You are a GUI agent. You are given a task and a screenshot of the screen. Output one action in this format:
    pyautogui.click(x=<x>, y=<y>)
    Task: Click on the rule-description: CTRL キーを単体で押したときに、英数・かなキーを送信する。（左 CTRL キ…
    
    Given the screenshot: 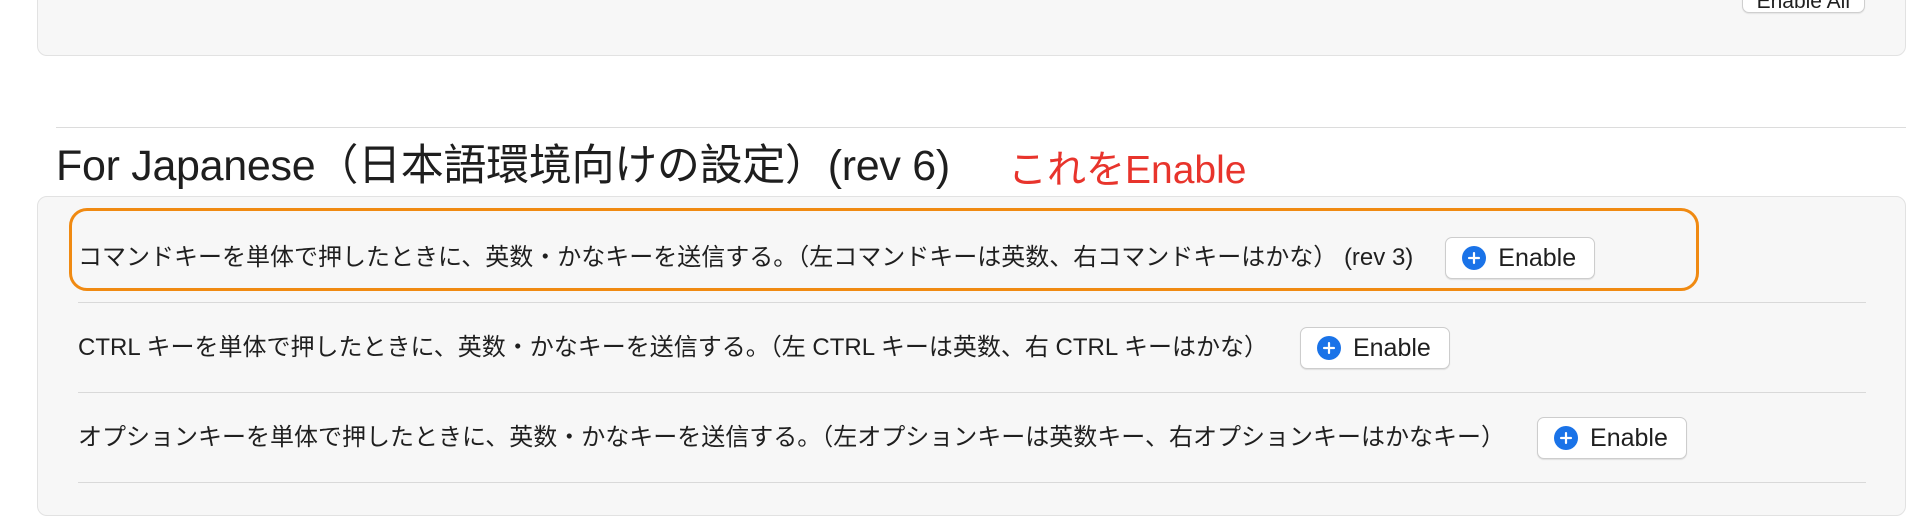 What is the action you would take?
    pyautogui.click(x=673, y=347)
    